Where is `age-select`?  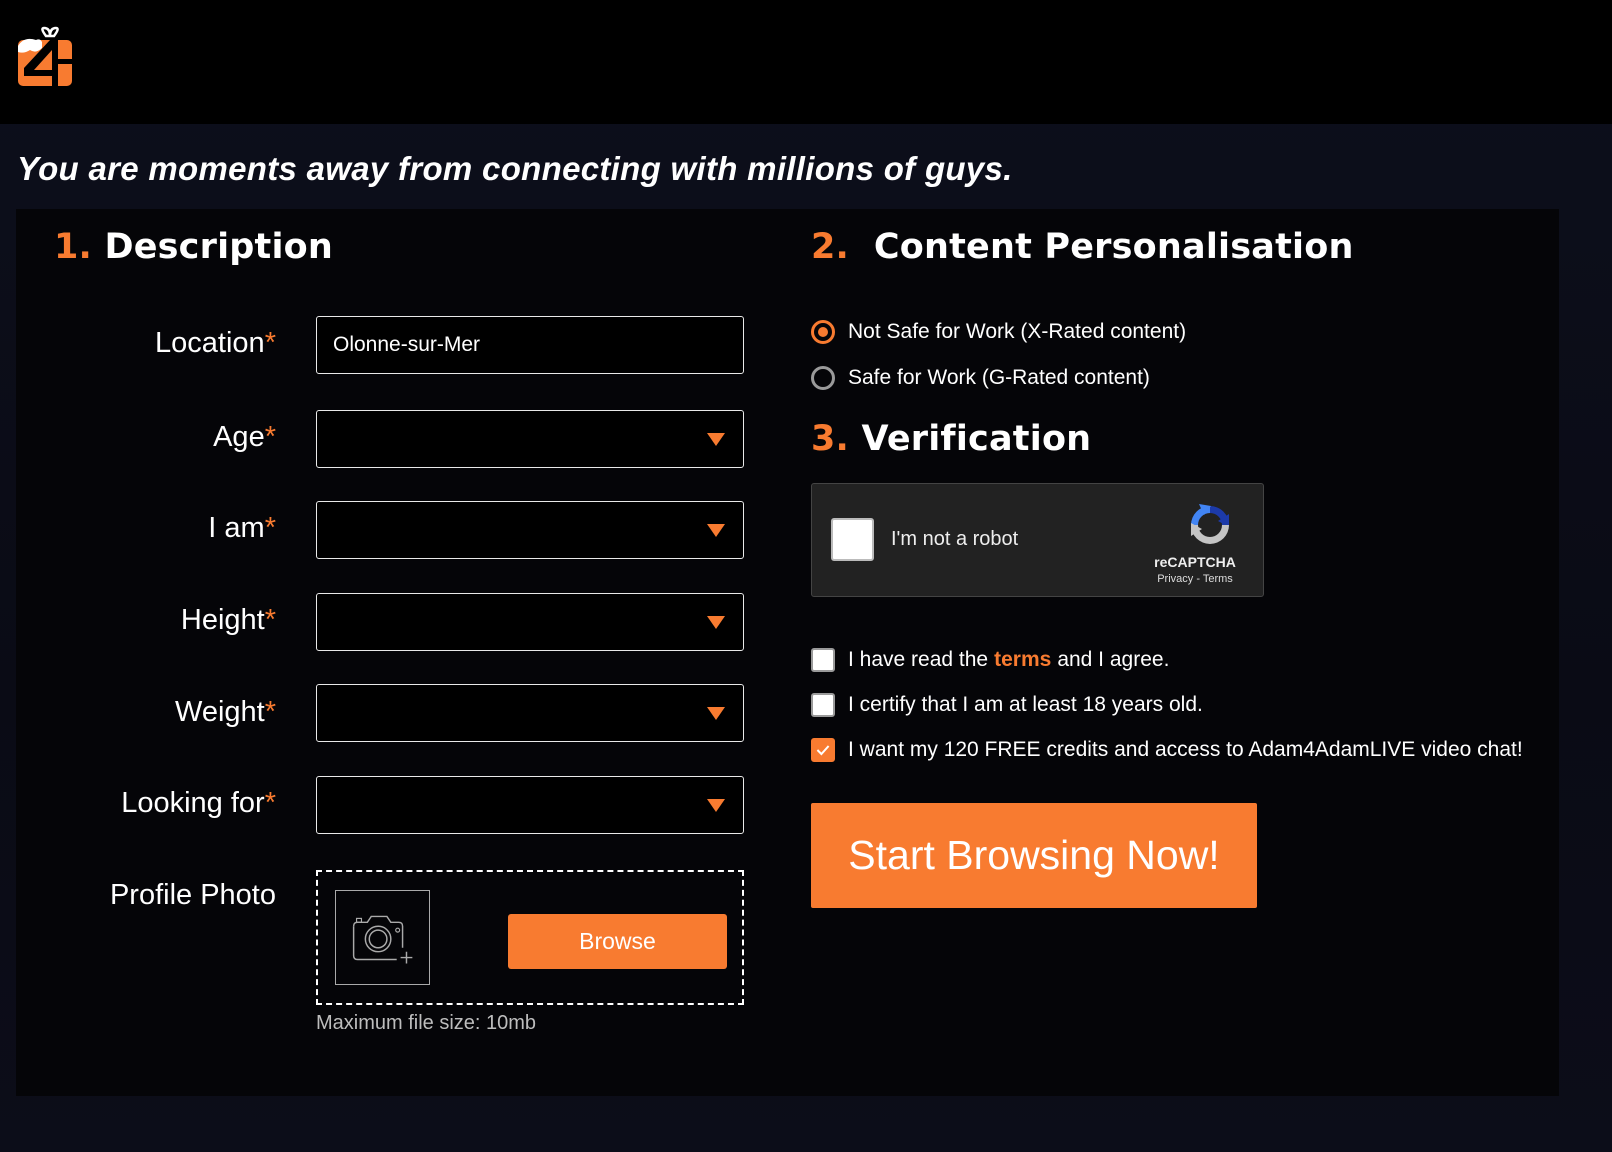 age-select is located at coordinates (530, 439).